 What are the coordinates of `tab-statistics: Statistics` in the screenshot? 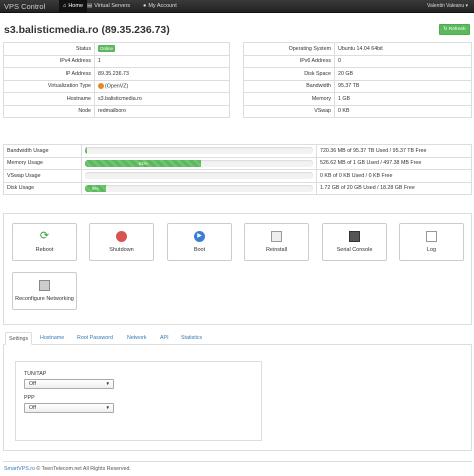 It's located at (191, 338).